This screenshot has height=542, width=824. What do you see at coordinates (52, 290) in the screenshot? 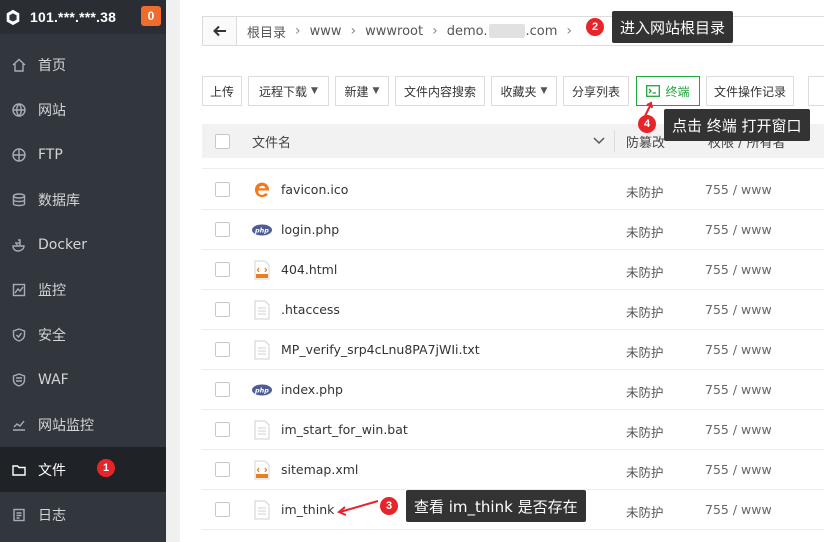
I see `sidebar-item-label: 监控` at bounding box center [52, 290].